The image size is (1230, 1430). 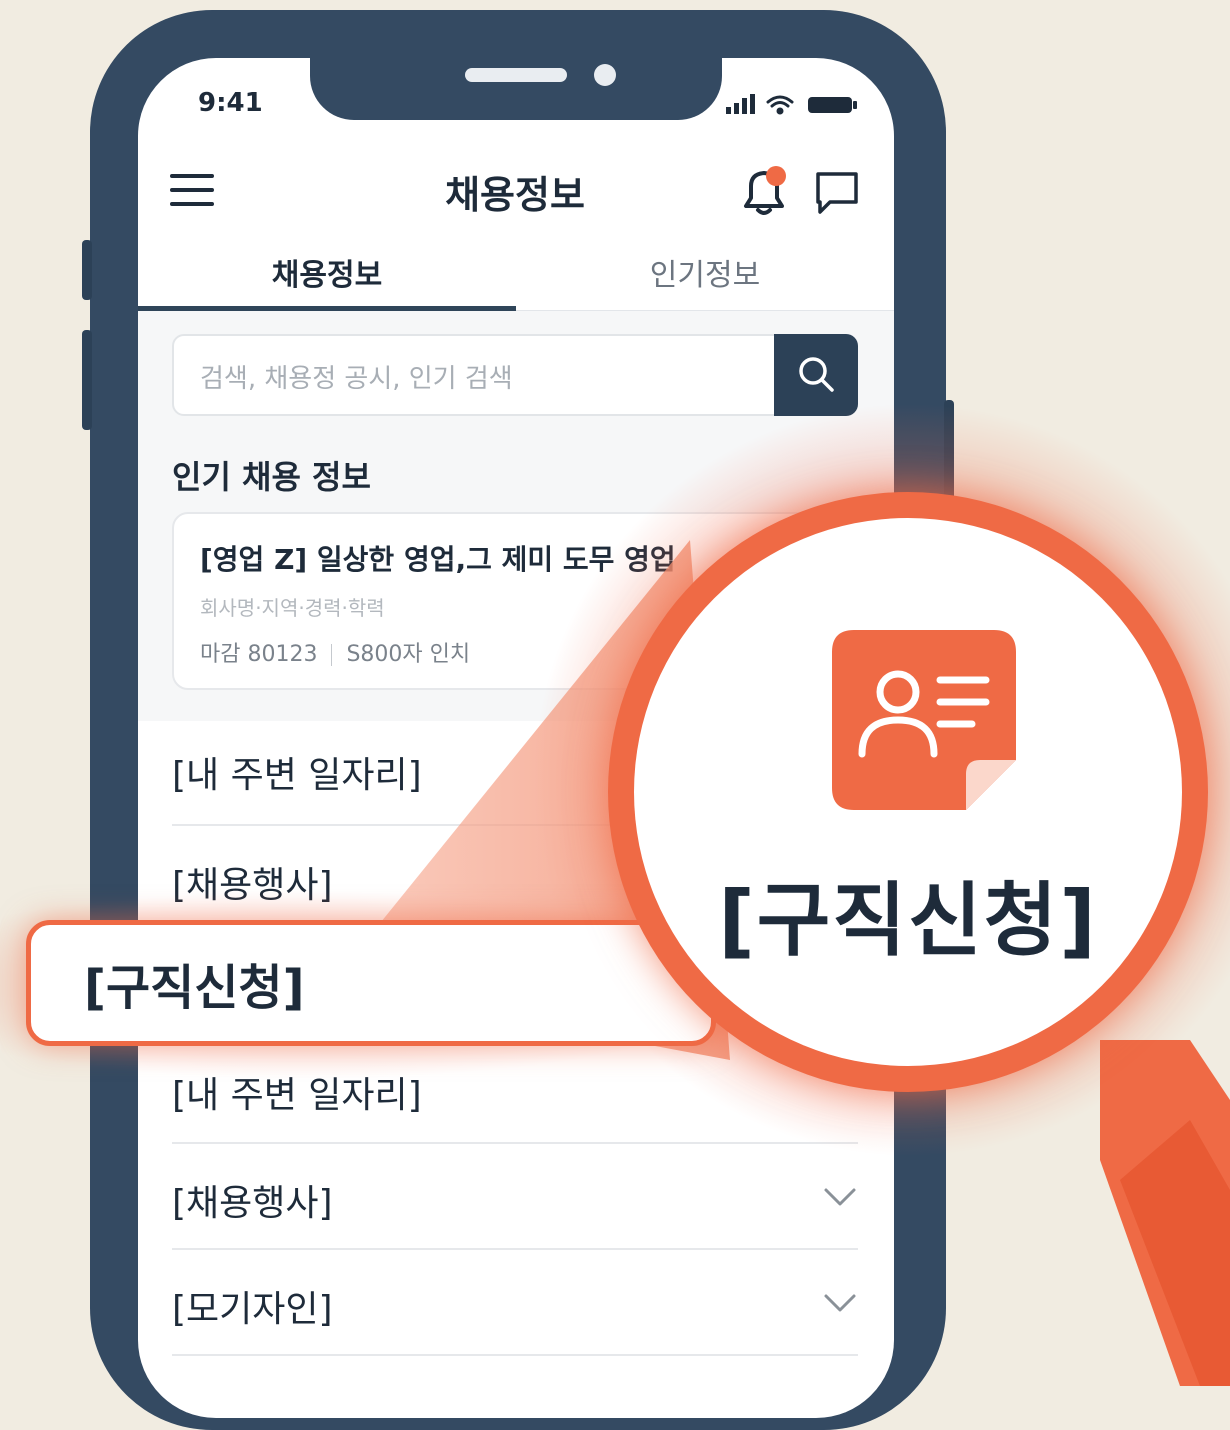 I want to click on wifi-icon, so click(x=780, y=105).